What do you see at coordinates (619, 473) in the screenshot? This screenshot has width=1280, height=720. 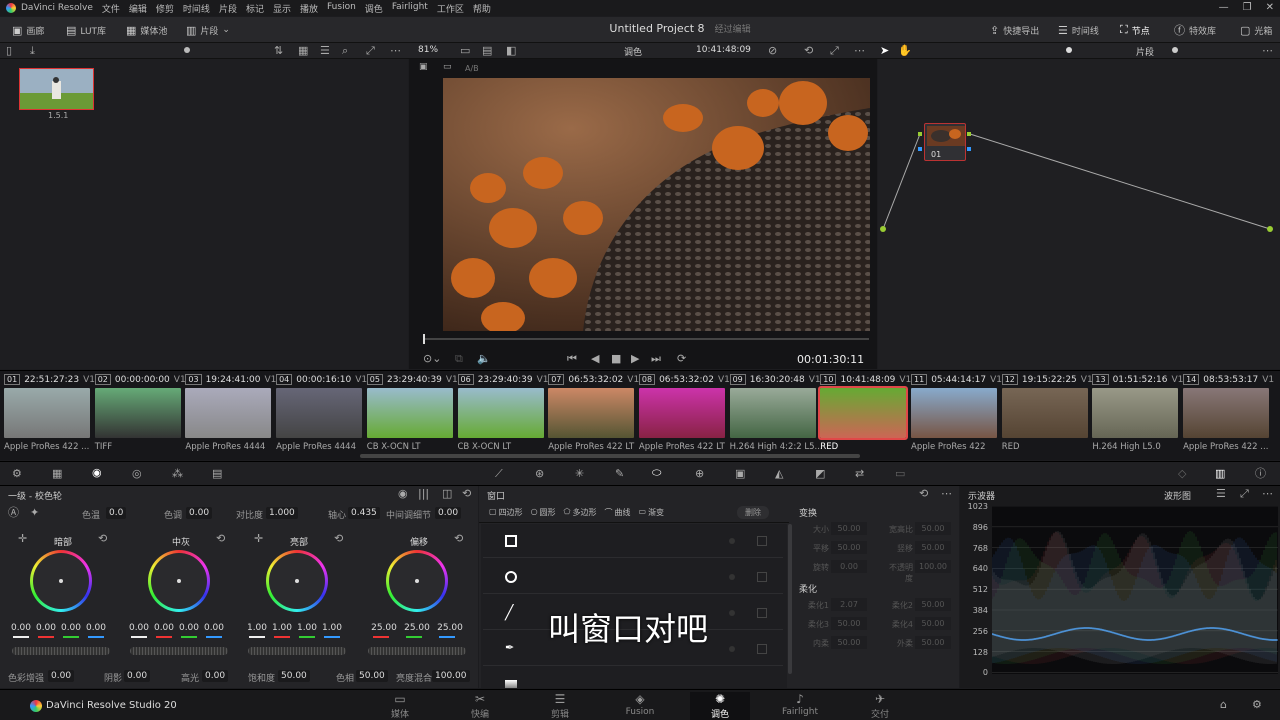 I see `eyedropper-icon: ✎` at bounding box center [619, 473].